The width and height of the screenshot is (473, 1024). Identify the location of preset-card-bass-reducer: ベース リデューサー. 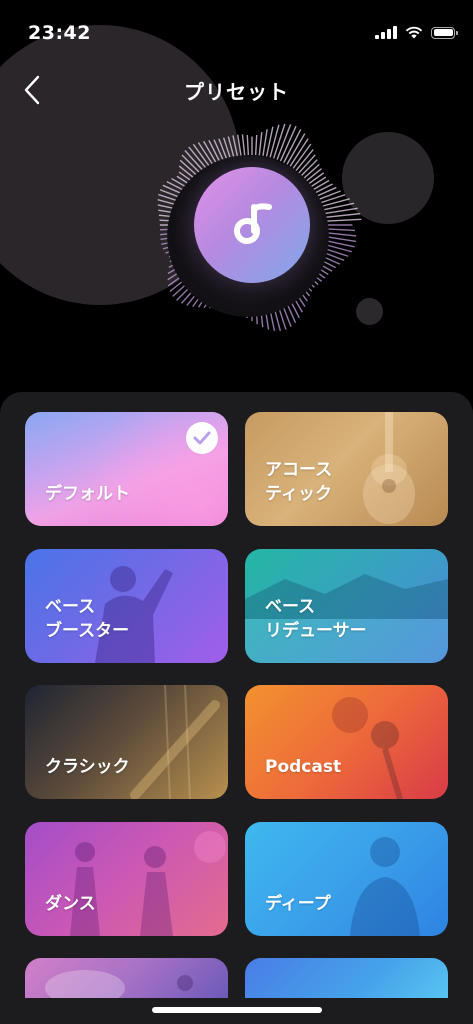
(346, 606).